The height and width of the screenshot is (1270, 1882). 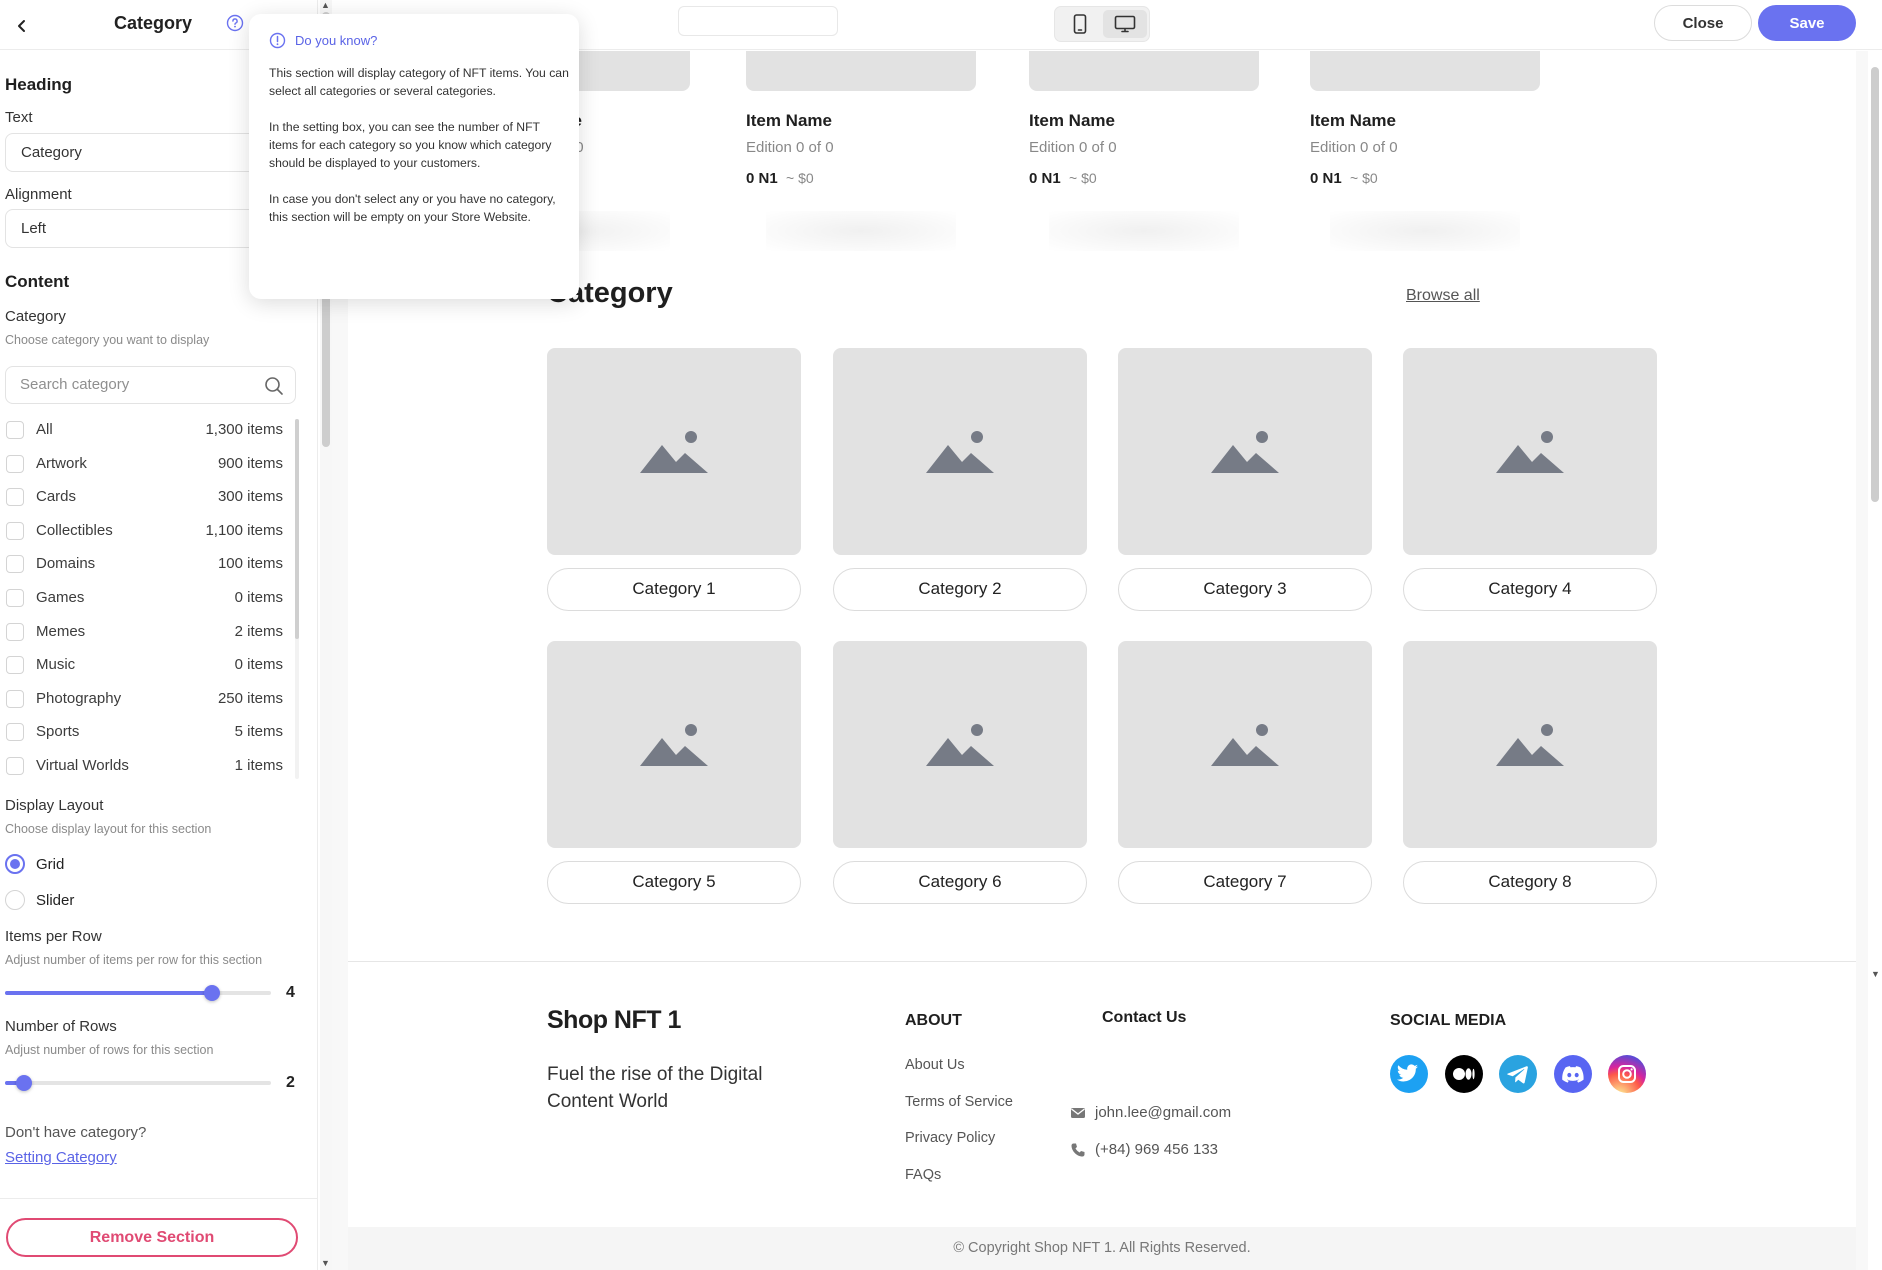 I want to click on category-list-scrollbar, so click(x=297, y=599).